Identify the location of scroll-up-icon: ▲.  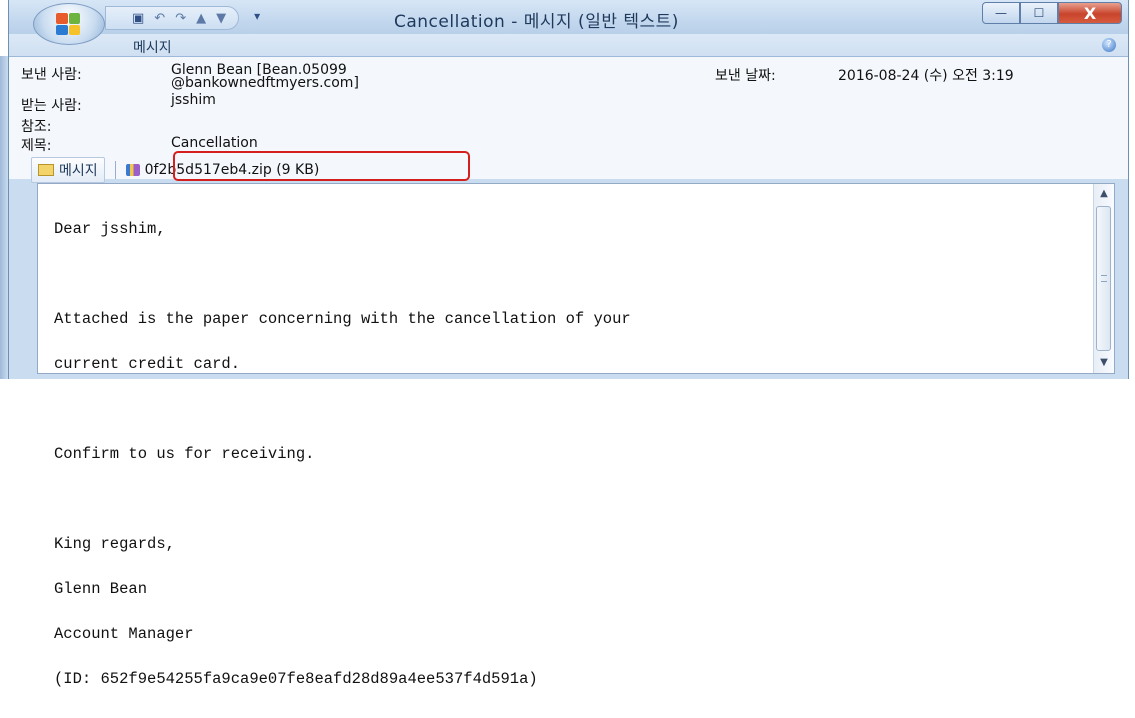
(1104, 194).